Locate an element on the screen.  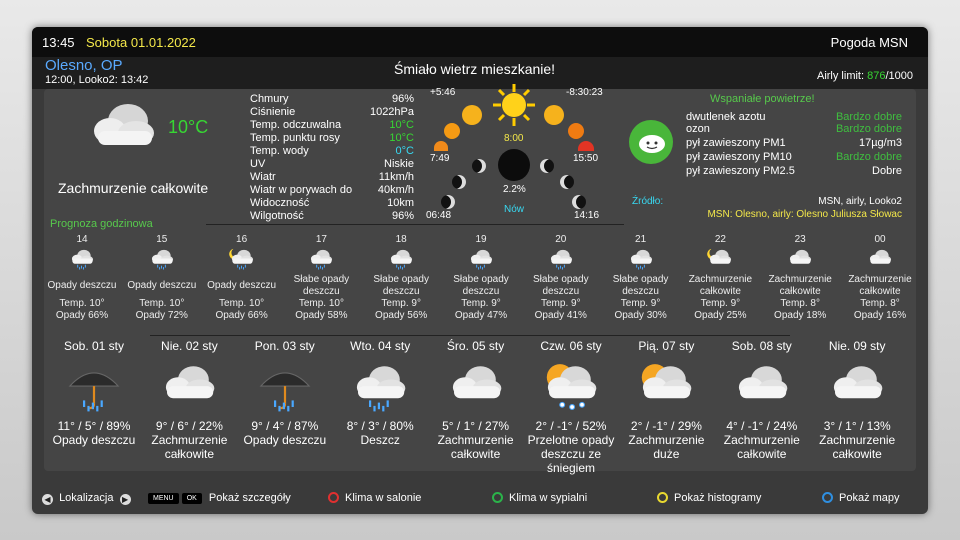
day-temps: 4° / -1° / 24% is located at coordinates (762, 426).